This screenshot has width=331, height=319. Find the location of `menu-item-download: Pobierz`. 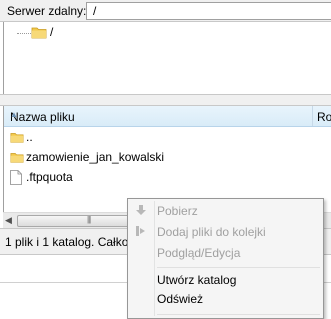

menu-item-download: Pobierz is located at coordinates (225, 211).